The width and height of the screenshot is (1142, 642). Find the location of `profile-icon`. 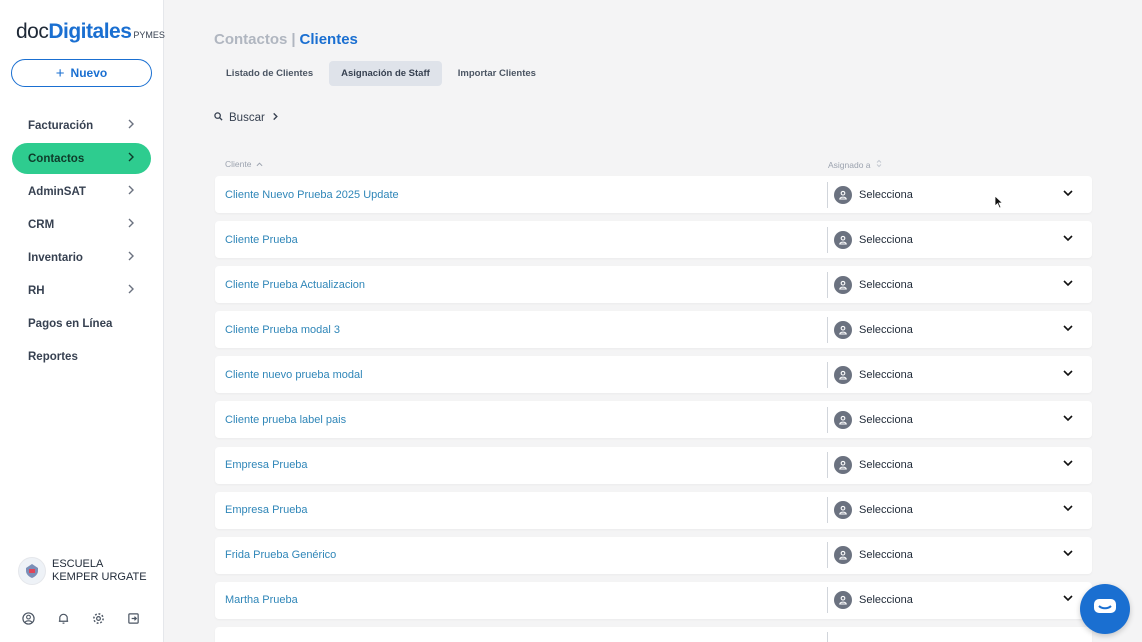

profile-icon is located at coordinates (28, 618).